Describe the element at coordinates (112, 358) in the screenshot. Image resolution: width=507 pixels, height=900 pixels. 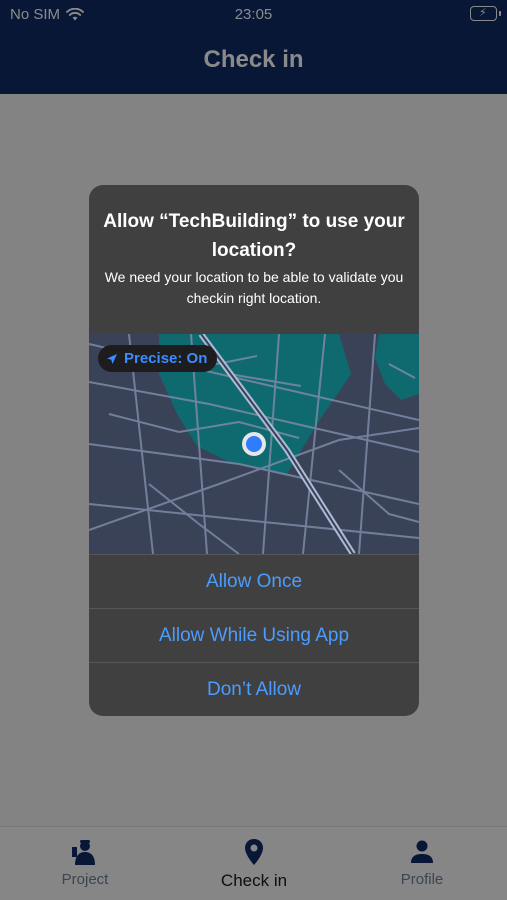
I see `location-arrow-icon` at that location.